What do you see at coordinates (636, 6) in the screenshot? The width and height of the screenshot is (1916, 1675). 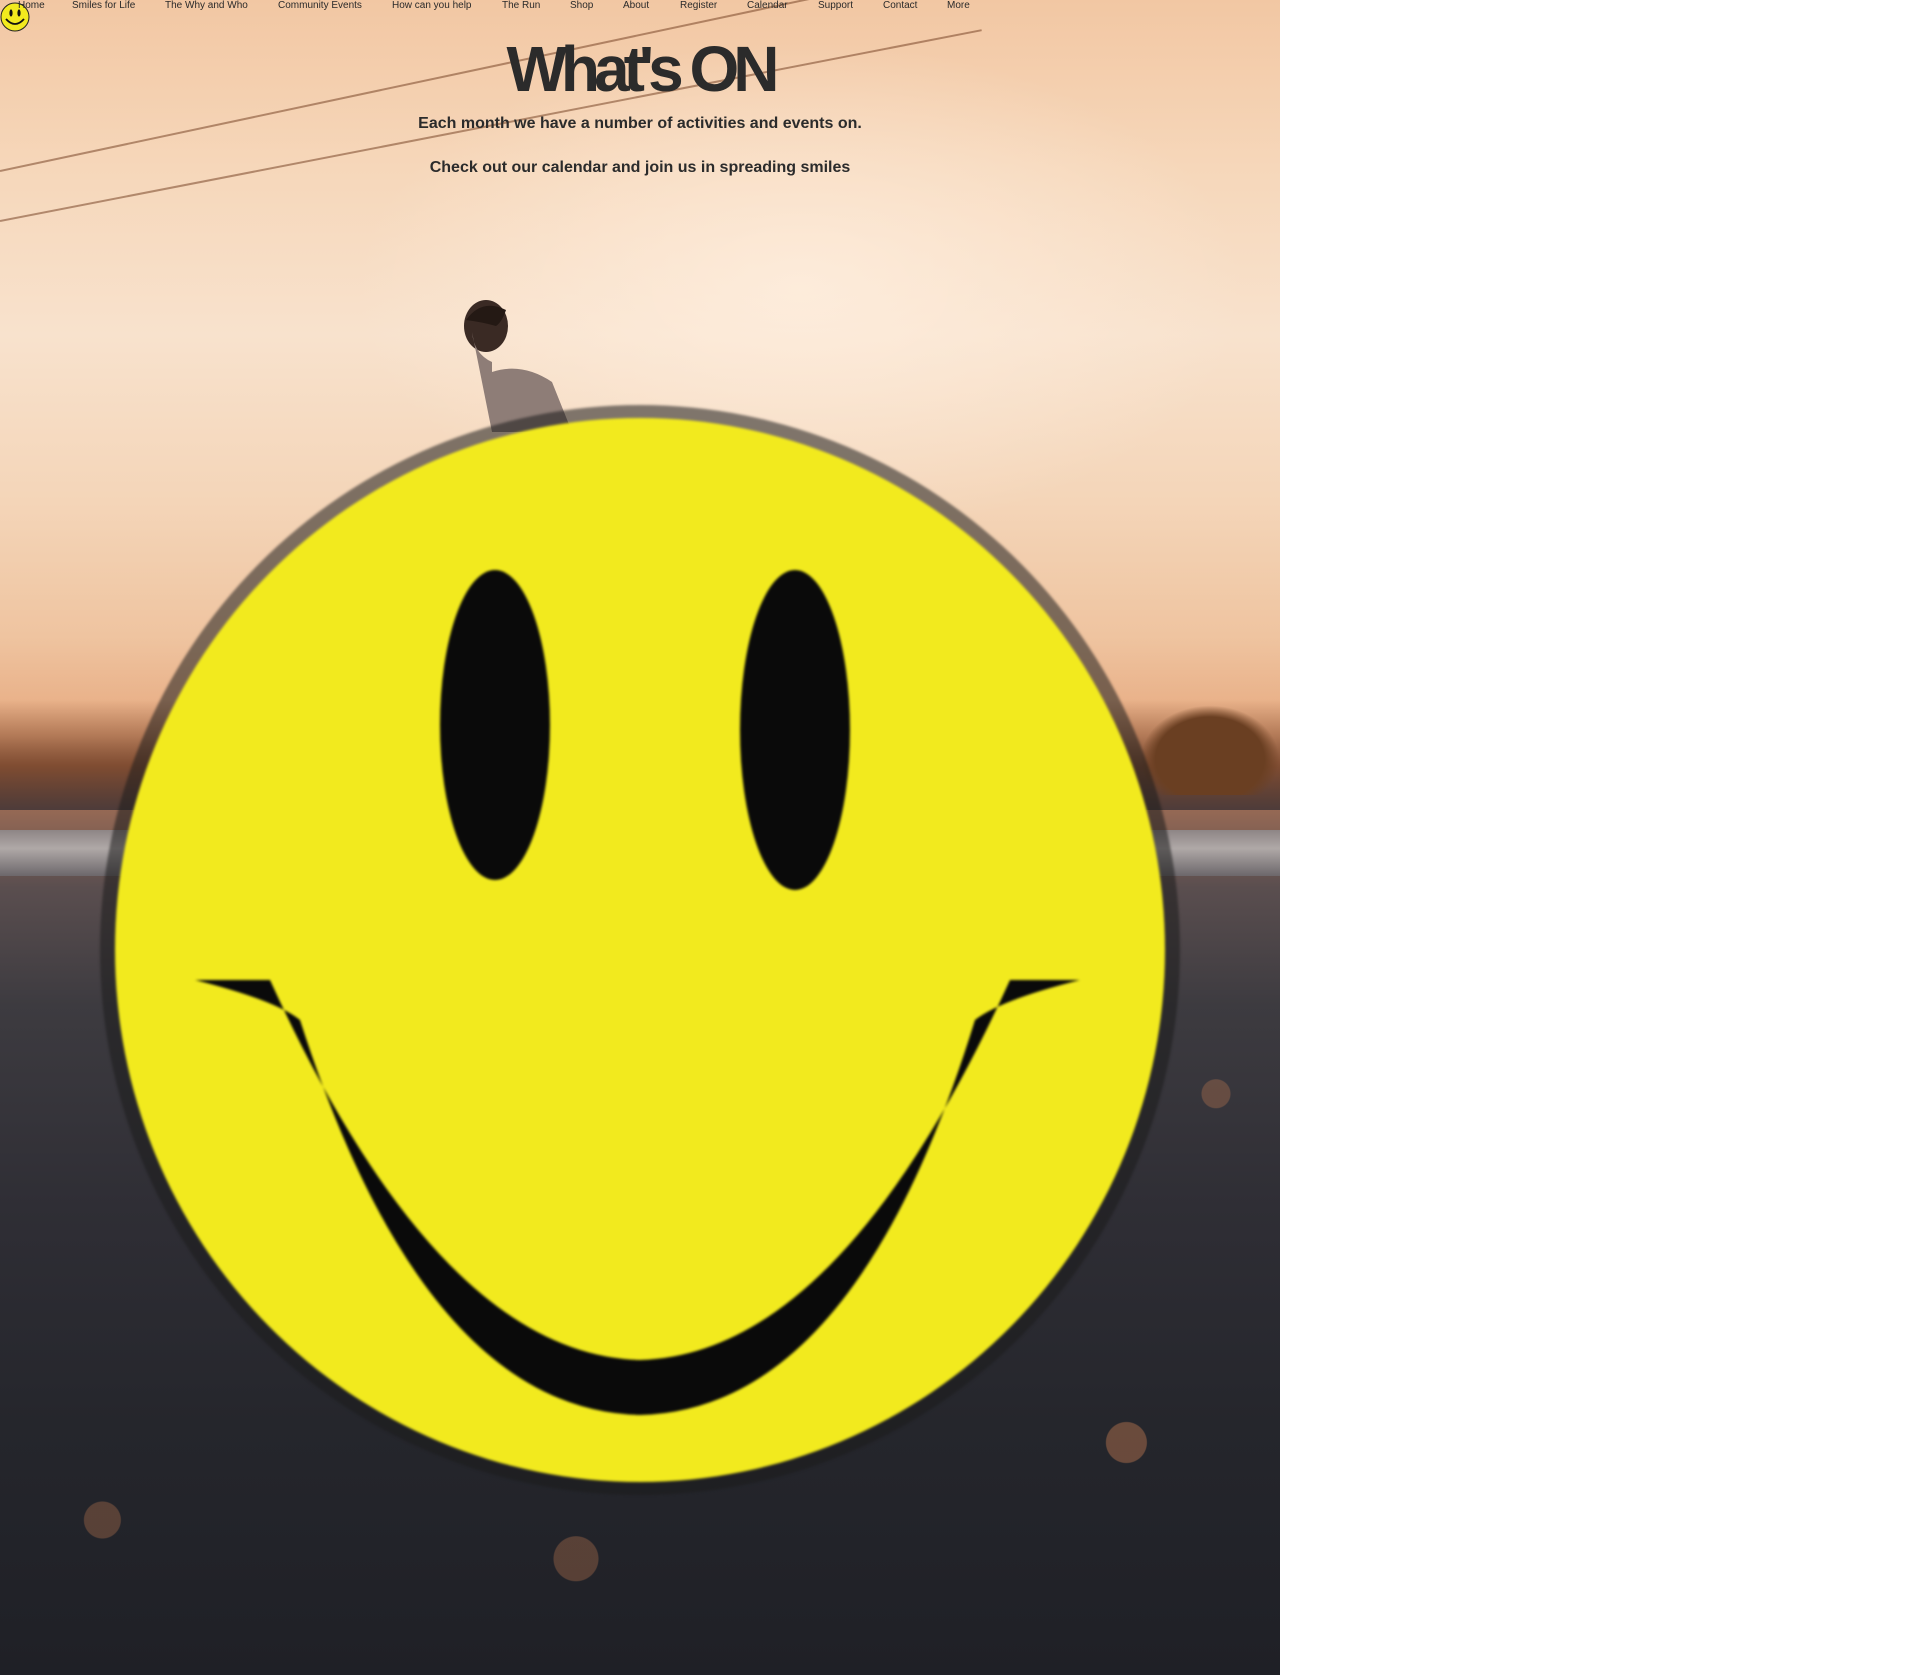 I see `nav-item-about: About` at bounding box center [636, 6].